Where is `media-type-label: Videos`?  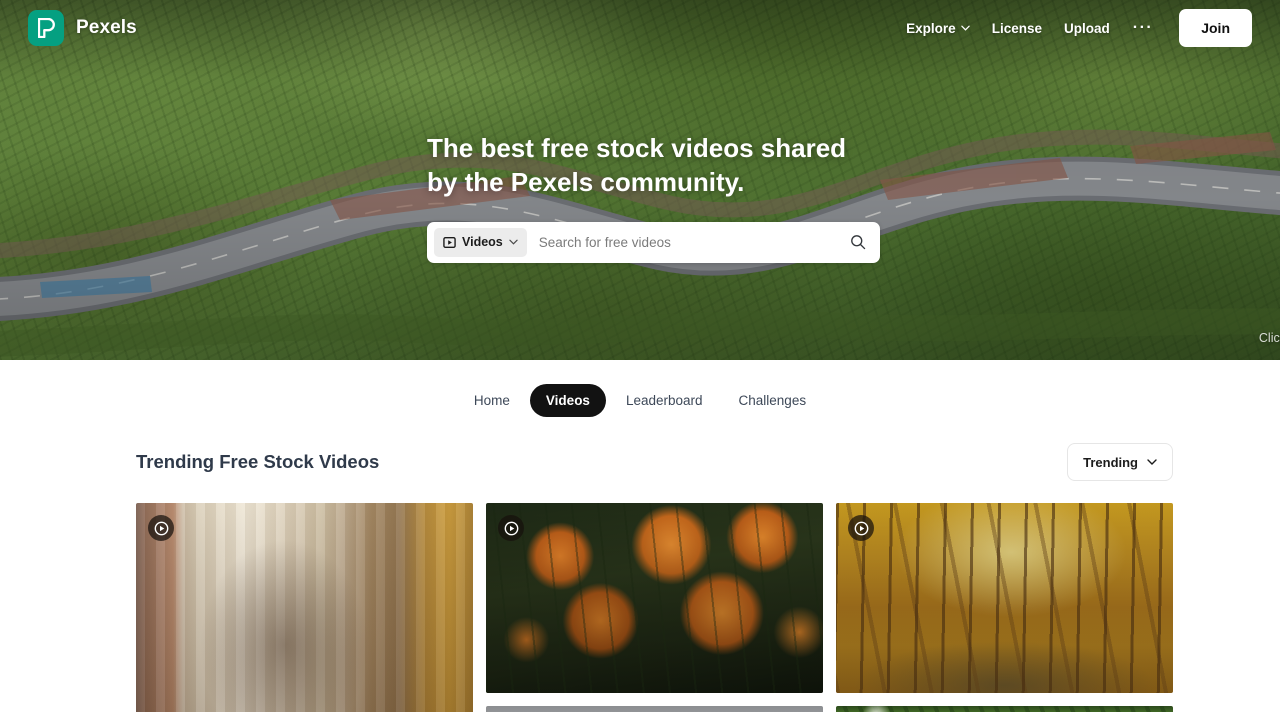
media-type-label: Videos is located at coordinates (482, 242).